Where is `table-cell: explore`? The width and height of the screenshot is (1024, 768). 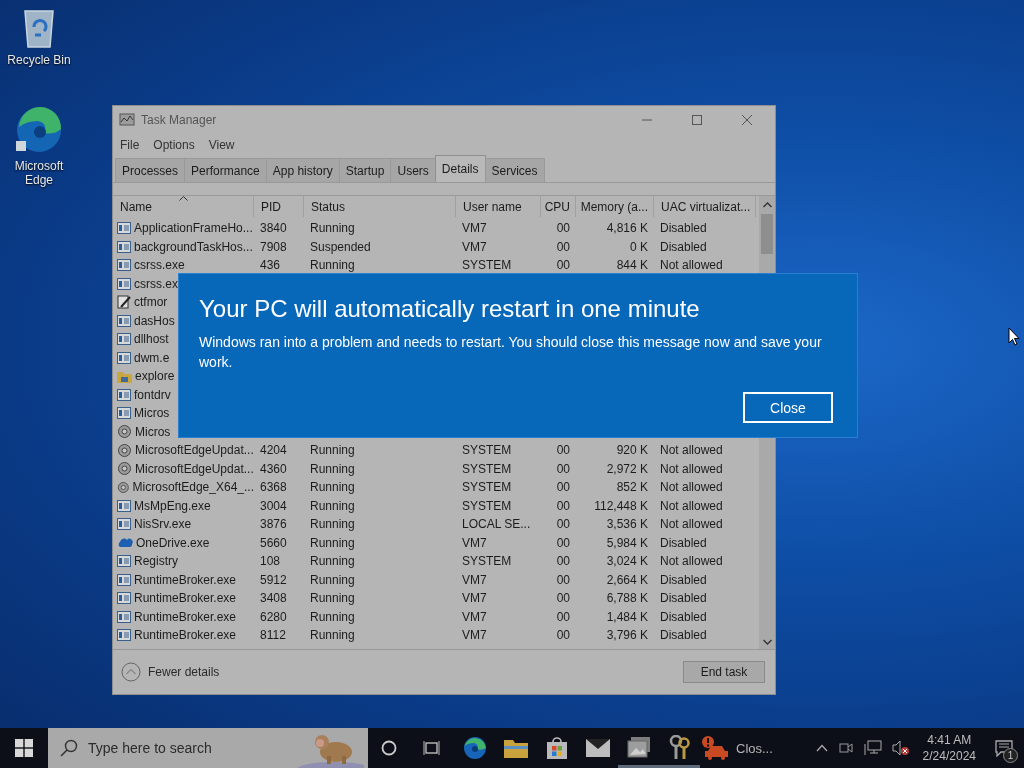 table-cell: explore is located at coordinates (155, 376).